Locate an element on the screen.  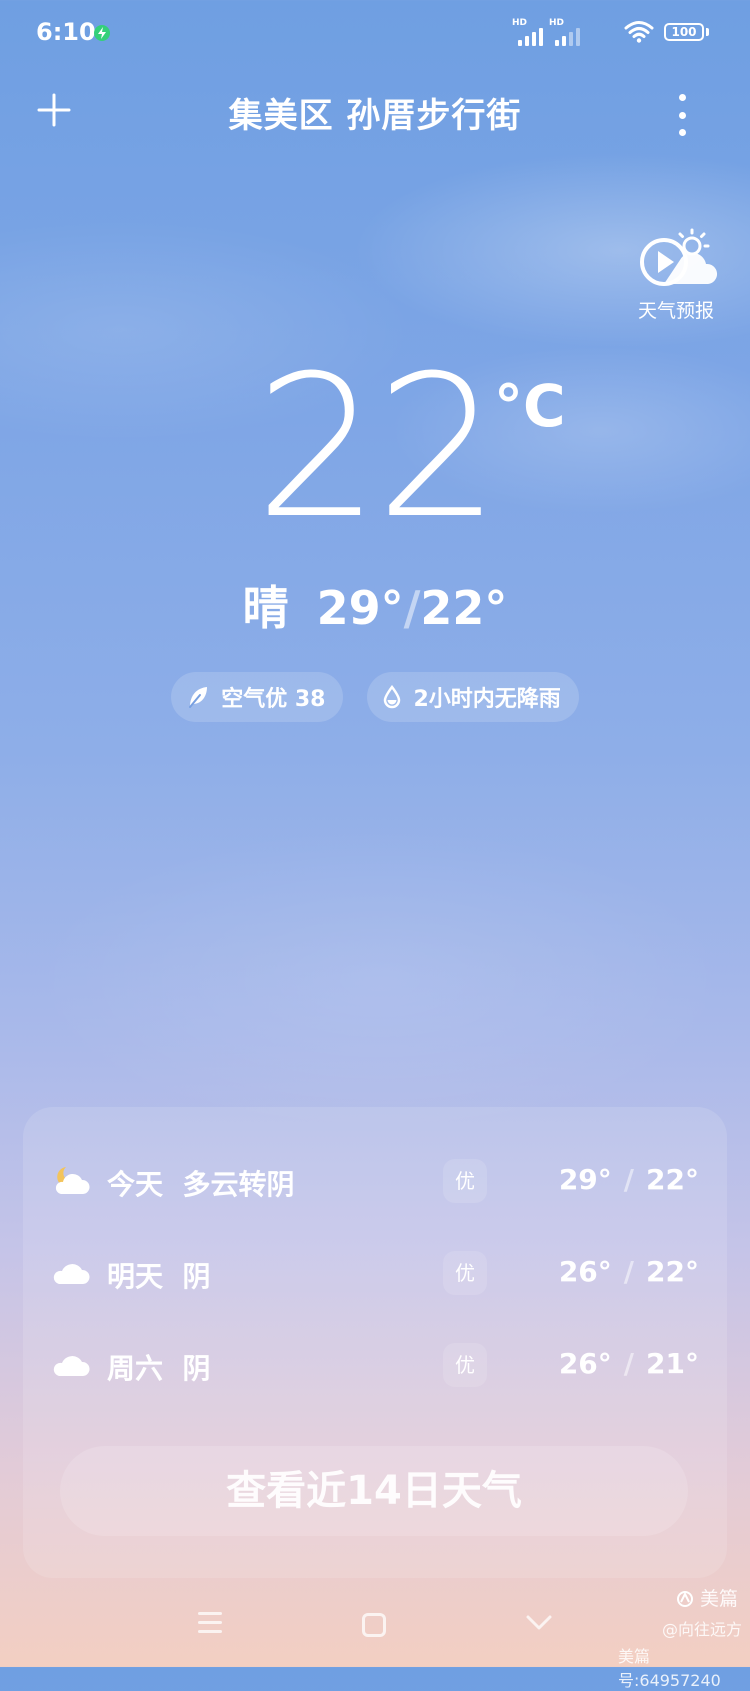
weather-forecast-video-button: 天气预报 is located at coordinates (676, 275).